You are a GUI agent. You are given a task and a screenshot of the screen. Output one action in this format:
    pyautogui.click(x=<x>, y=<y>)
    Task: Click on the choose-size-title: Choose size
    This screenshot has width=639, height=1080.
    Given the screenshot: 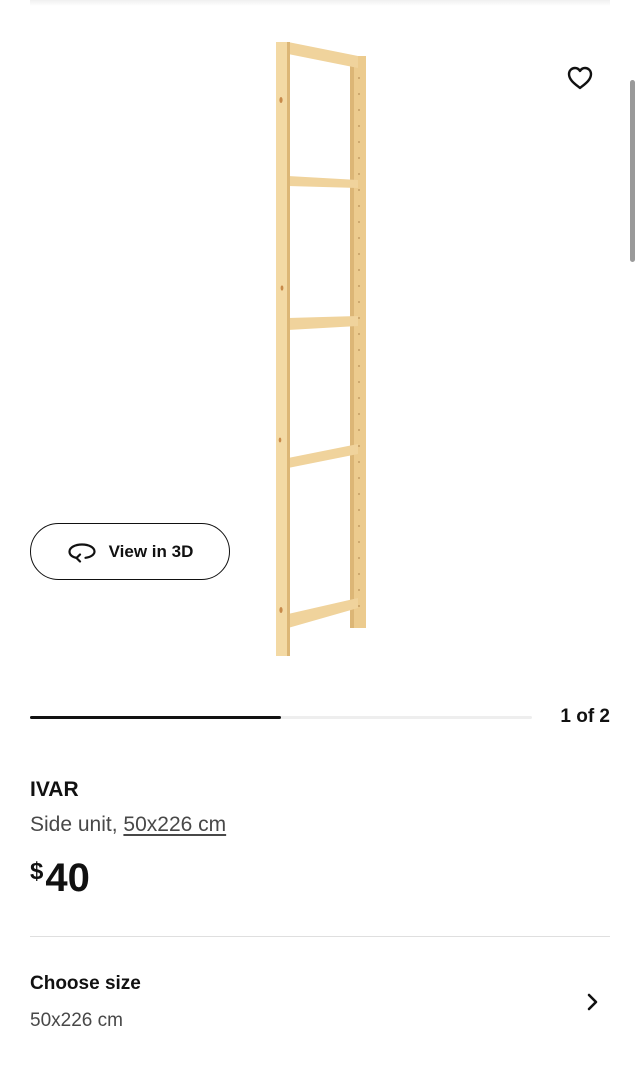 What is the action you would take?
    pyautogui.click(x=85, y=983)
    